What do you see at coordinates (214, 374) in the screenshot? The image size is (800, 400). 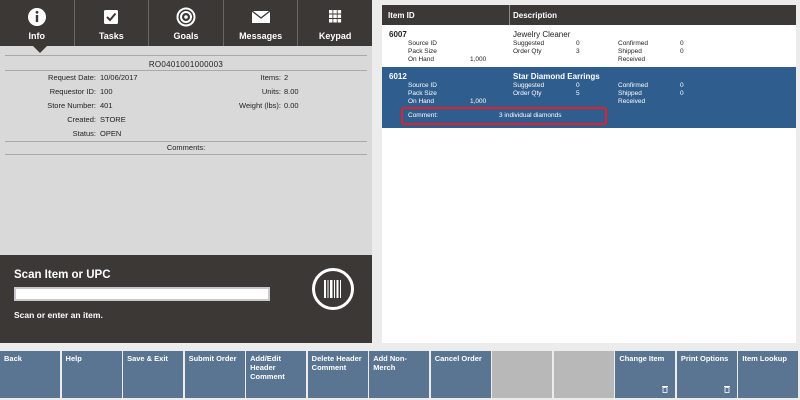 I see `submit-order-button: Submit Order` at bounding box center [214, 374].